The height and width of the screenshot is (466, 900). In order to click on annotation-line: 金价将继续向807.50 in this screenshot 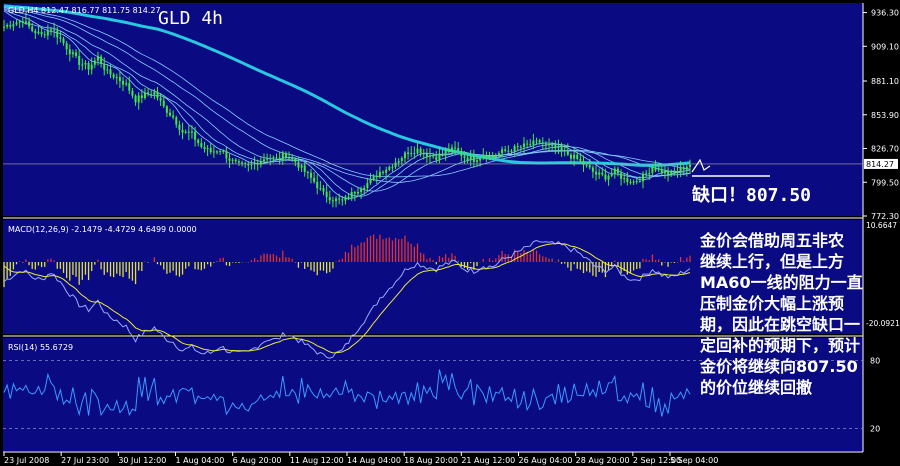, I will do `click(779, 366)`.